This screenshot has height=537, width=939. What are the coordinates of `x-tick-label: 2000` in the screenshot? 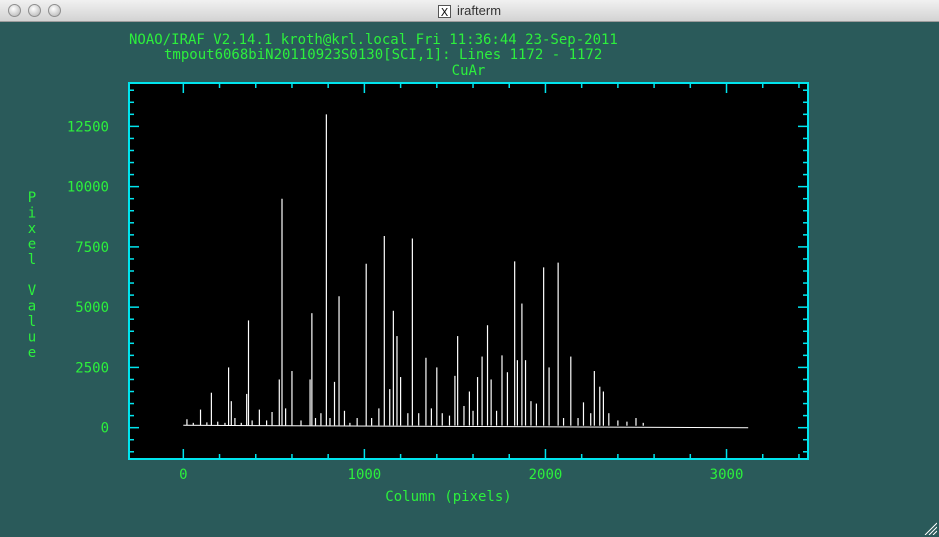 It's located at (546, 475).